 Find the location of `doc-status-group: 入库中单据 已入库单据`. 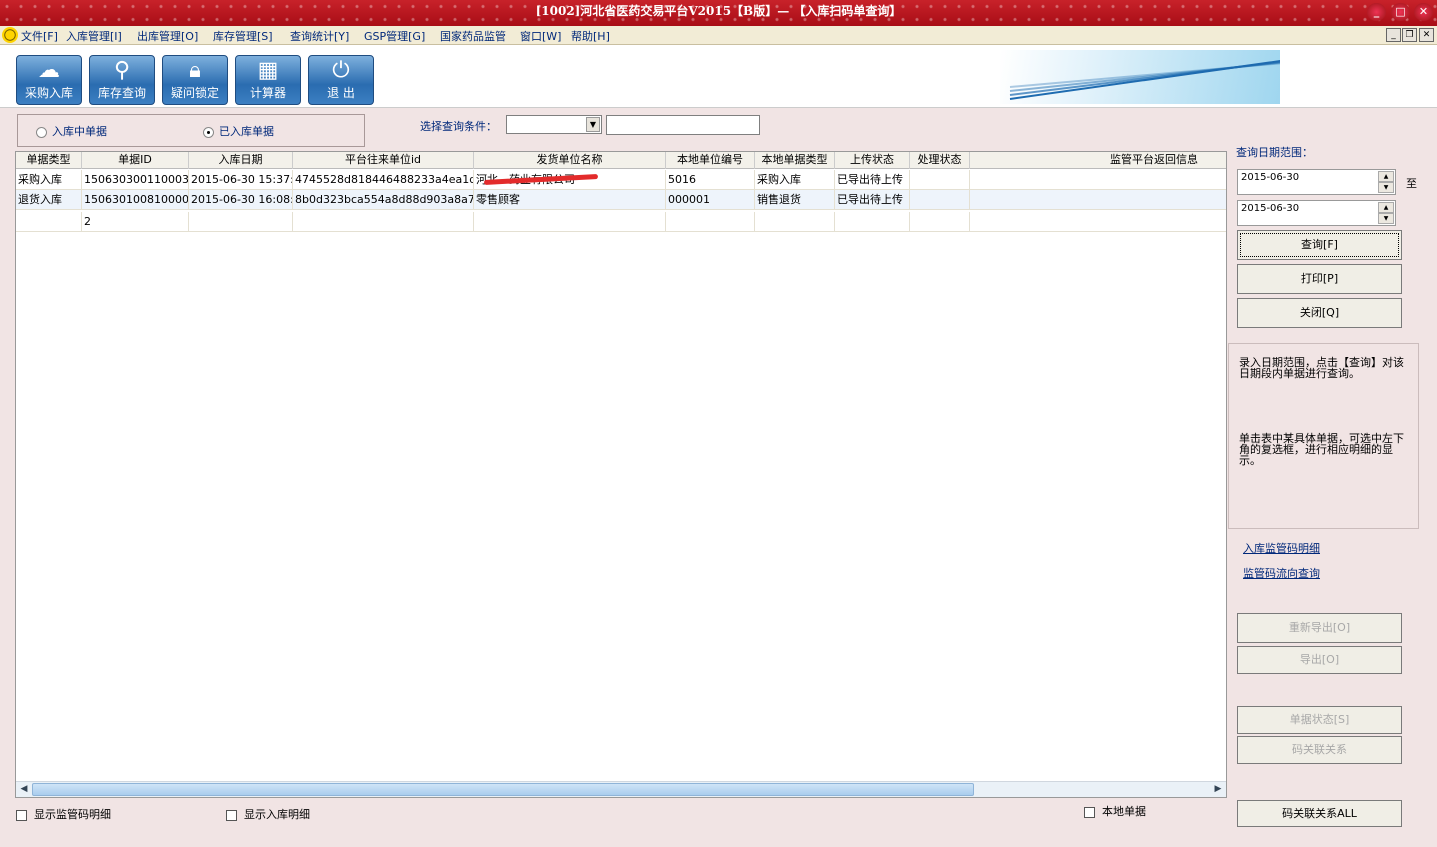

doc-status-group: 入库中单据 已入库单据 is located at coordinates (191, 130).